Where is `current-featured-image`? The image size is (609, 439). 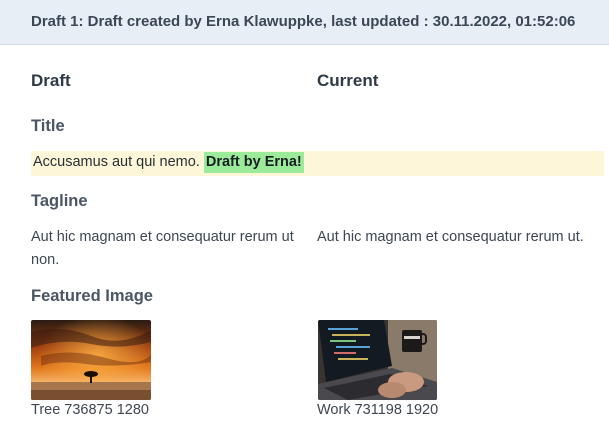 current-featured-image is located at coordinates (377, 360).